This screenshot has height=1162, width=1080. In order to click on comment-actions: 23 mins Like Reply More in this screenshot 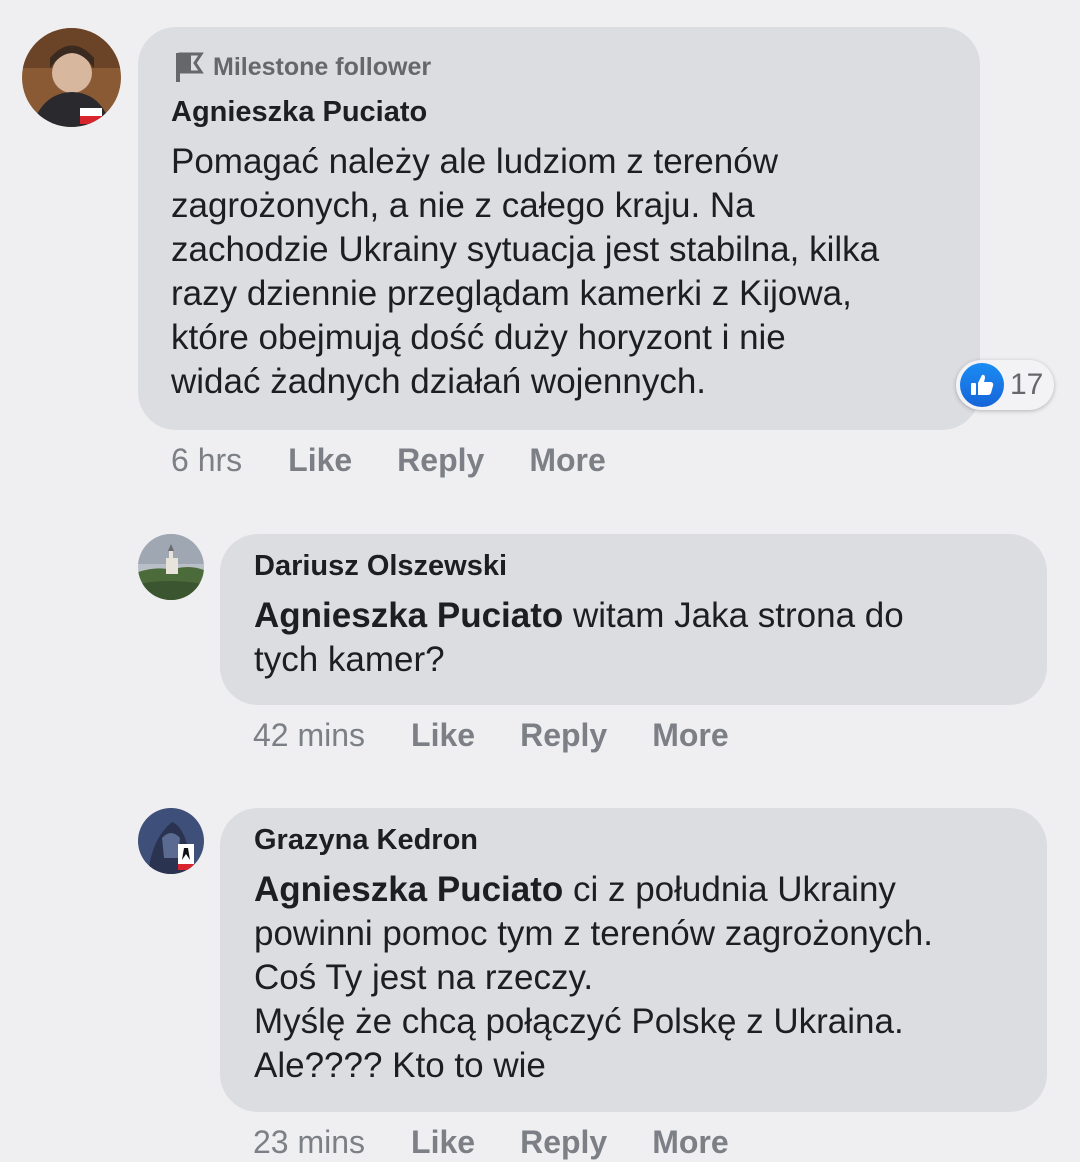, I will do `click(491, 1142)`.